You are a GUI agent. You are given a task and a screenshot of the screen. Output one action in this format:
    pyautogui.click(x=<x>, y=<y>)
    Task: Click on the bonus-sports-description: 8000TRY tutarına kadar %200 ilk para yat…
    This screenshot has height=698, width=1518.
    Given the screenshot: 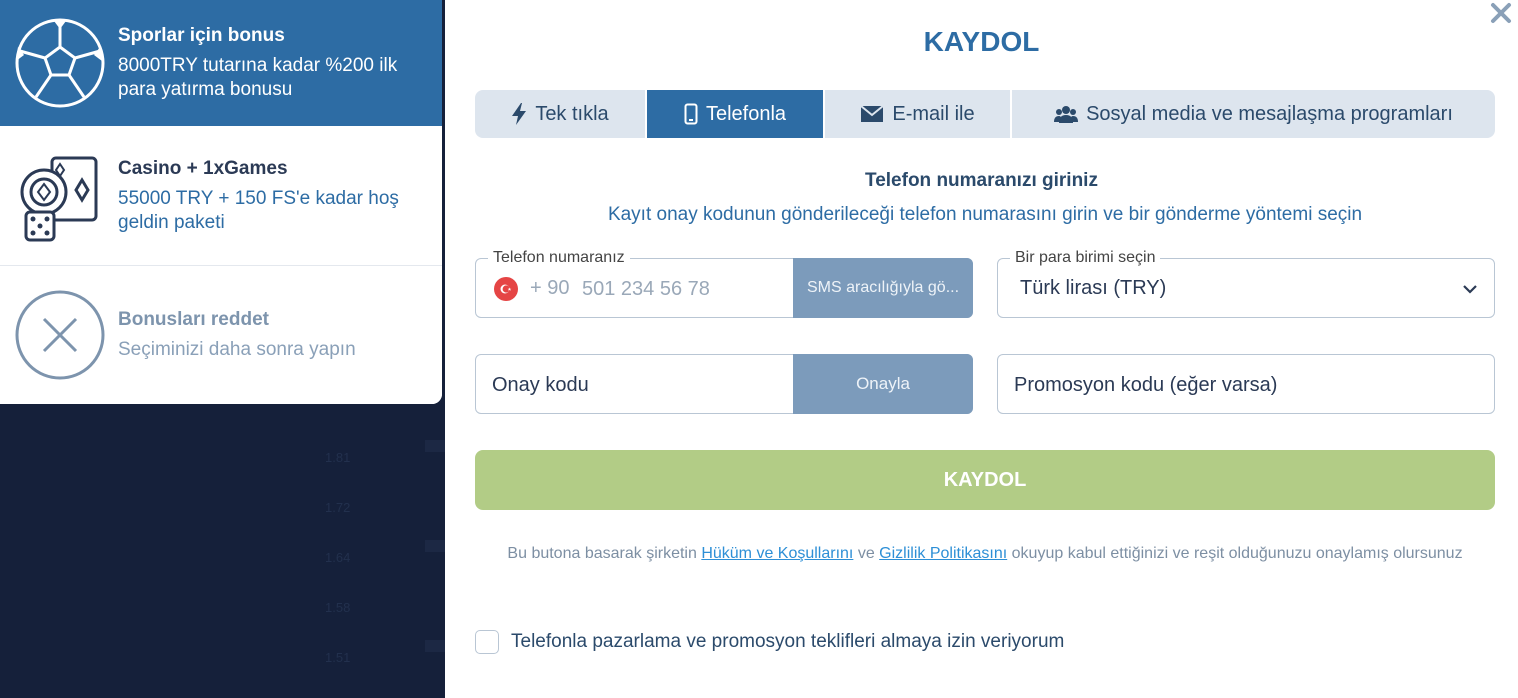 What is the action you would take?
    pyautogui.click(x=258, y=77)
    